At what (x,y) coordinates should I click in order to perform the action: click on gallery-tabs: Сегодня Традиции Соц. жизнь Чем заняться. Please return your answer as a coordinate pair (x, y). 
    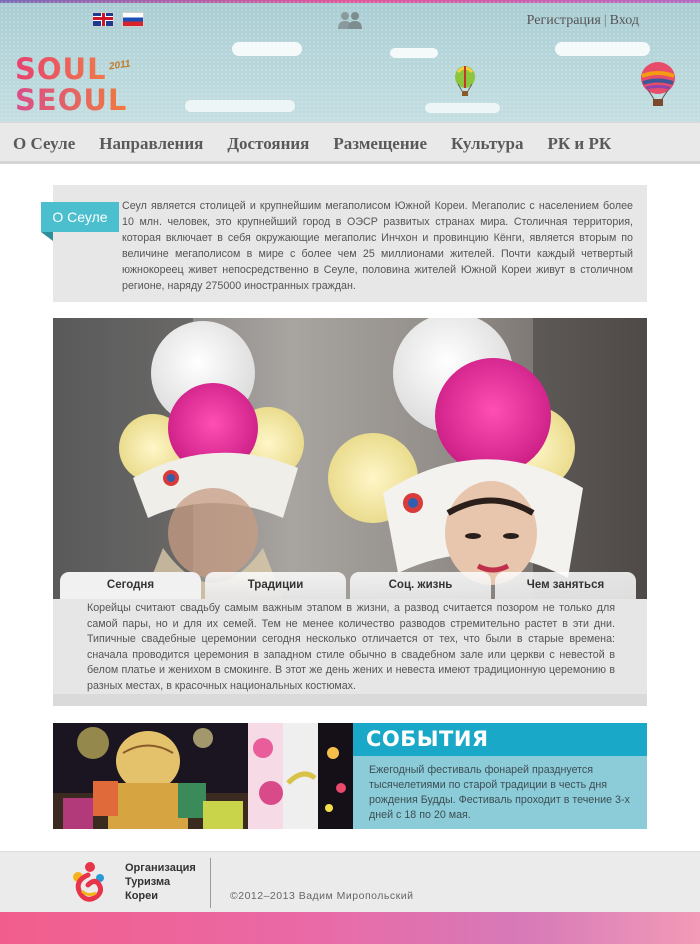
    Looking at the image, I should click on (350, 585).